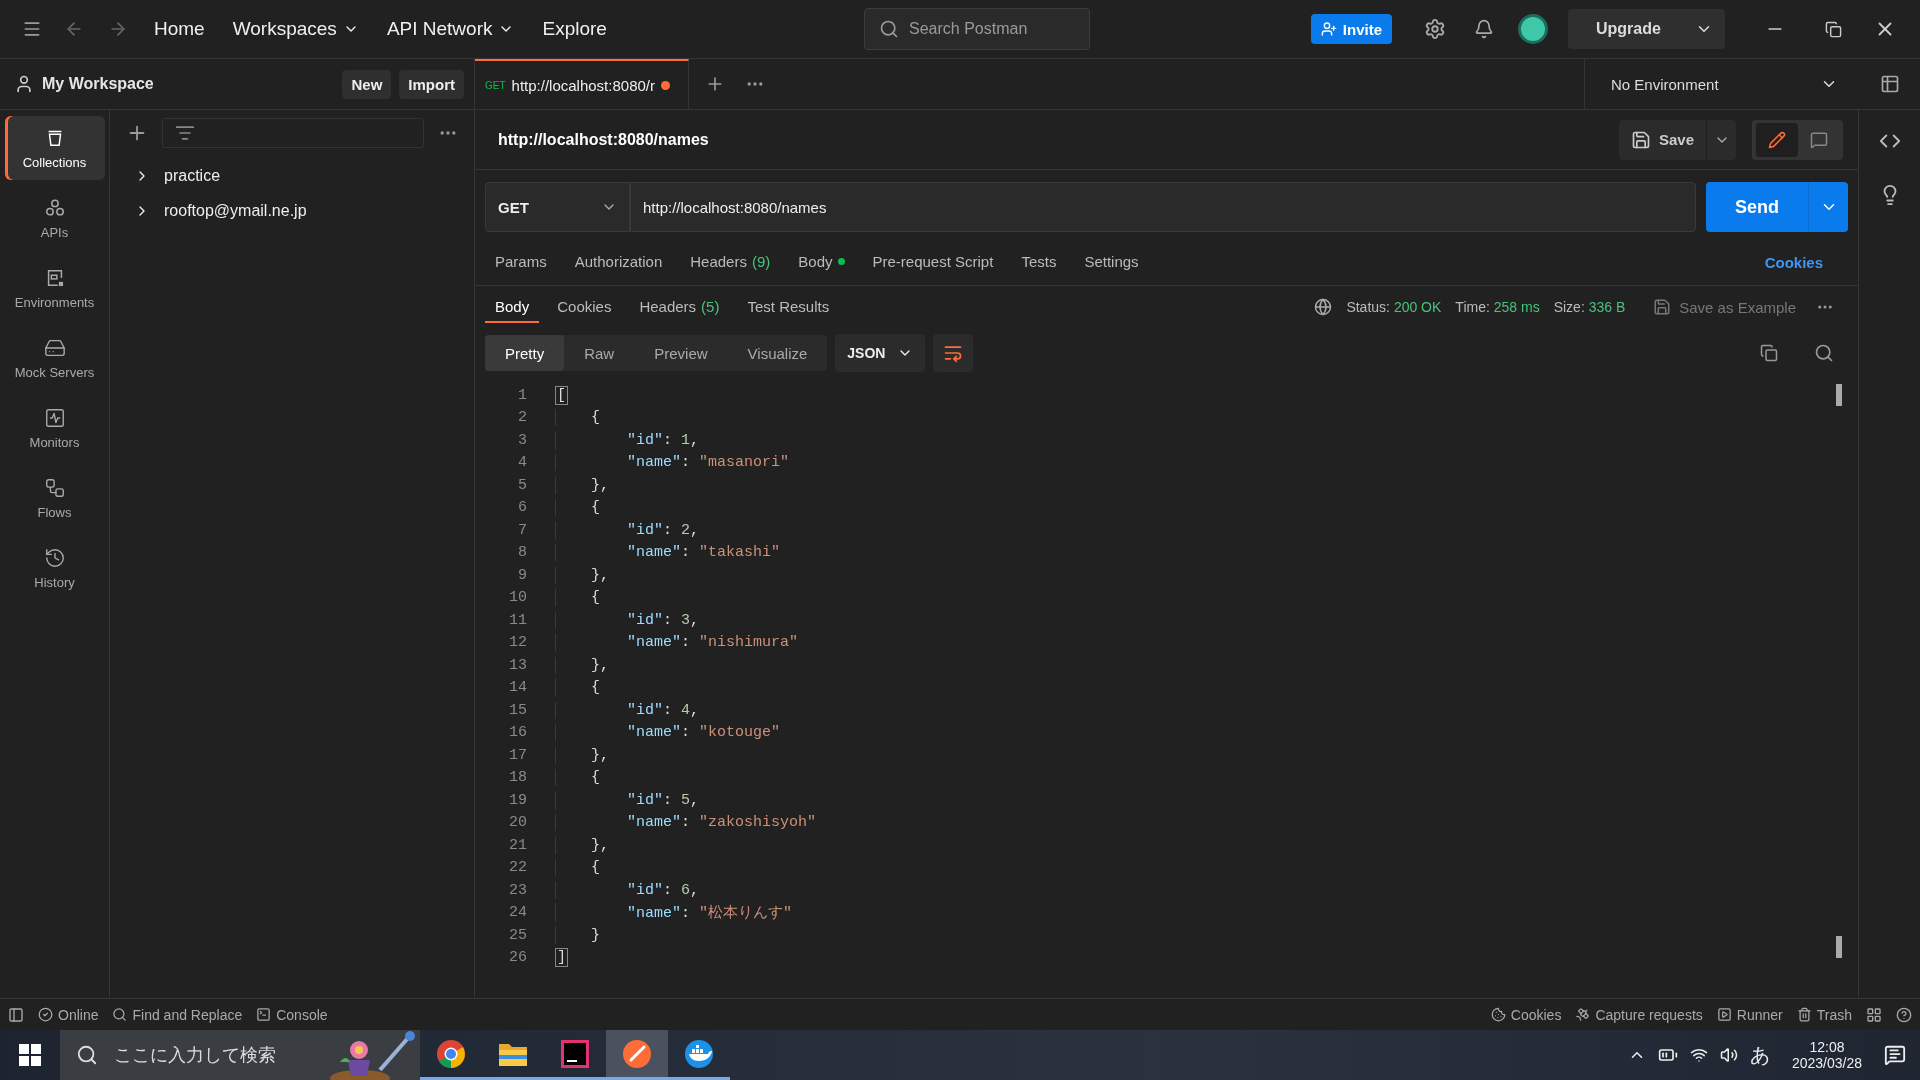 The height and width of the screenshot is (1080, 1920). What do you see at coordinates (517, 868) in the screenshot?
I see `line-number: 22` at bounding box center [517, 868].